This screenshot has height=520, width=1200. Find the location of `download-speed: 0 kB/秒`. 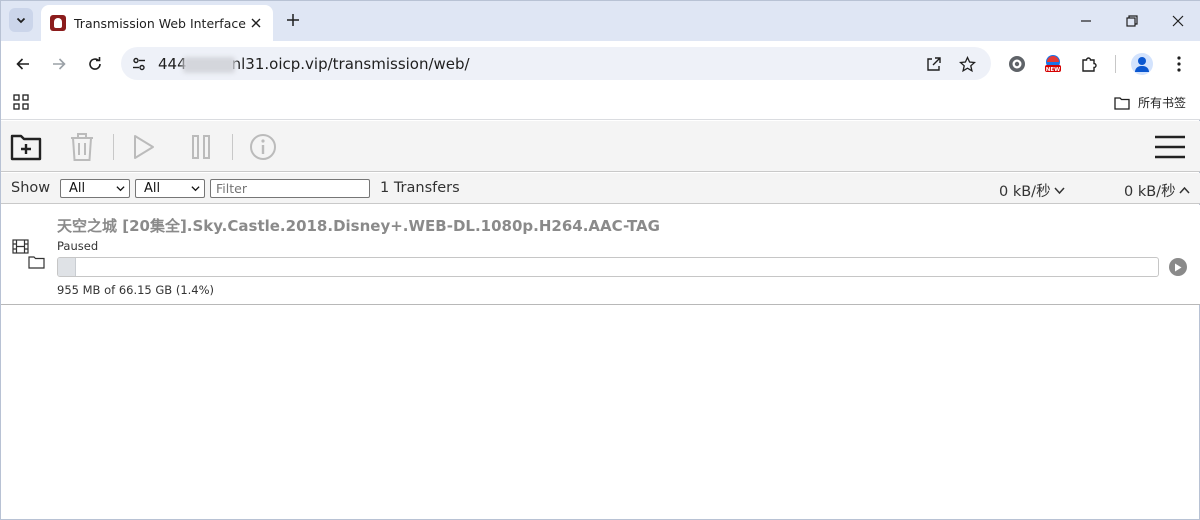

download-speed: 0 kB/秒 is located at coordinates (1032, 190).